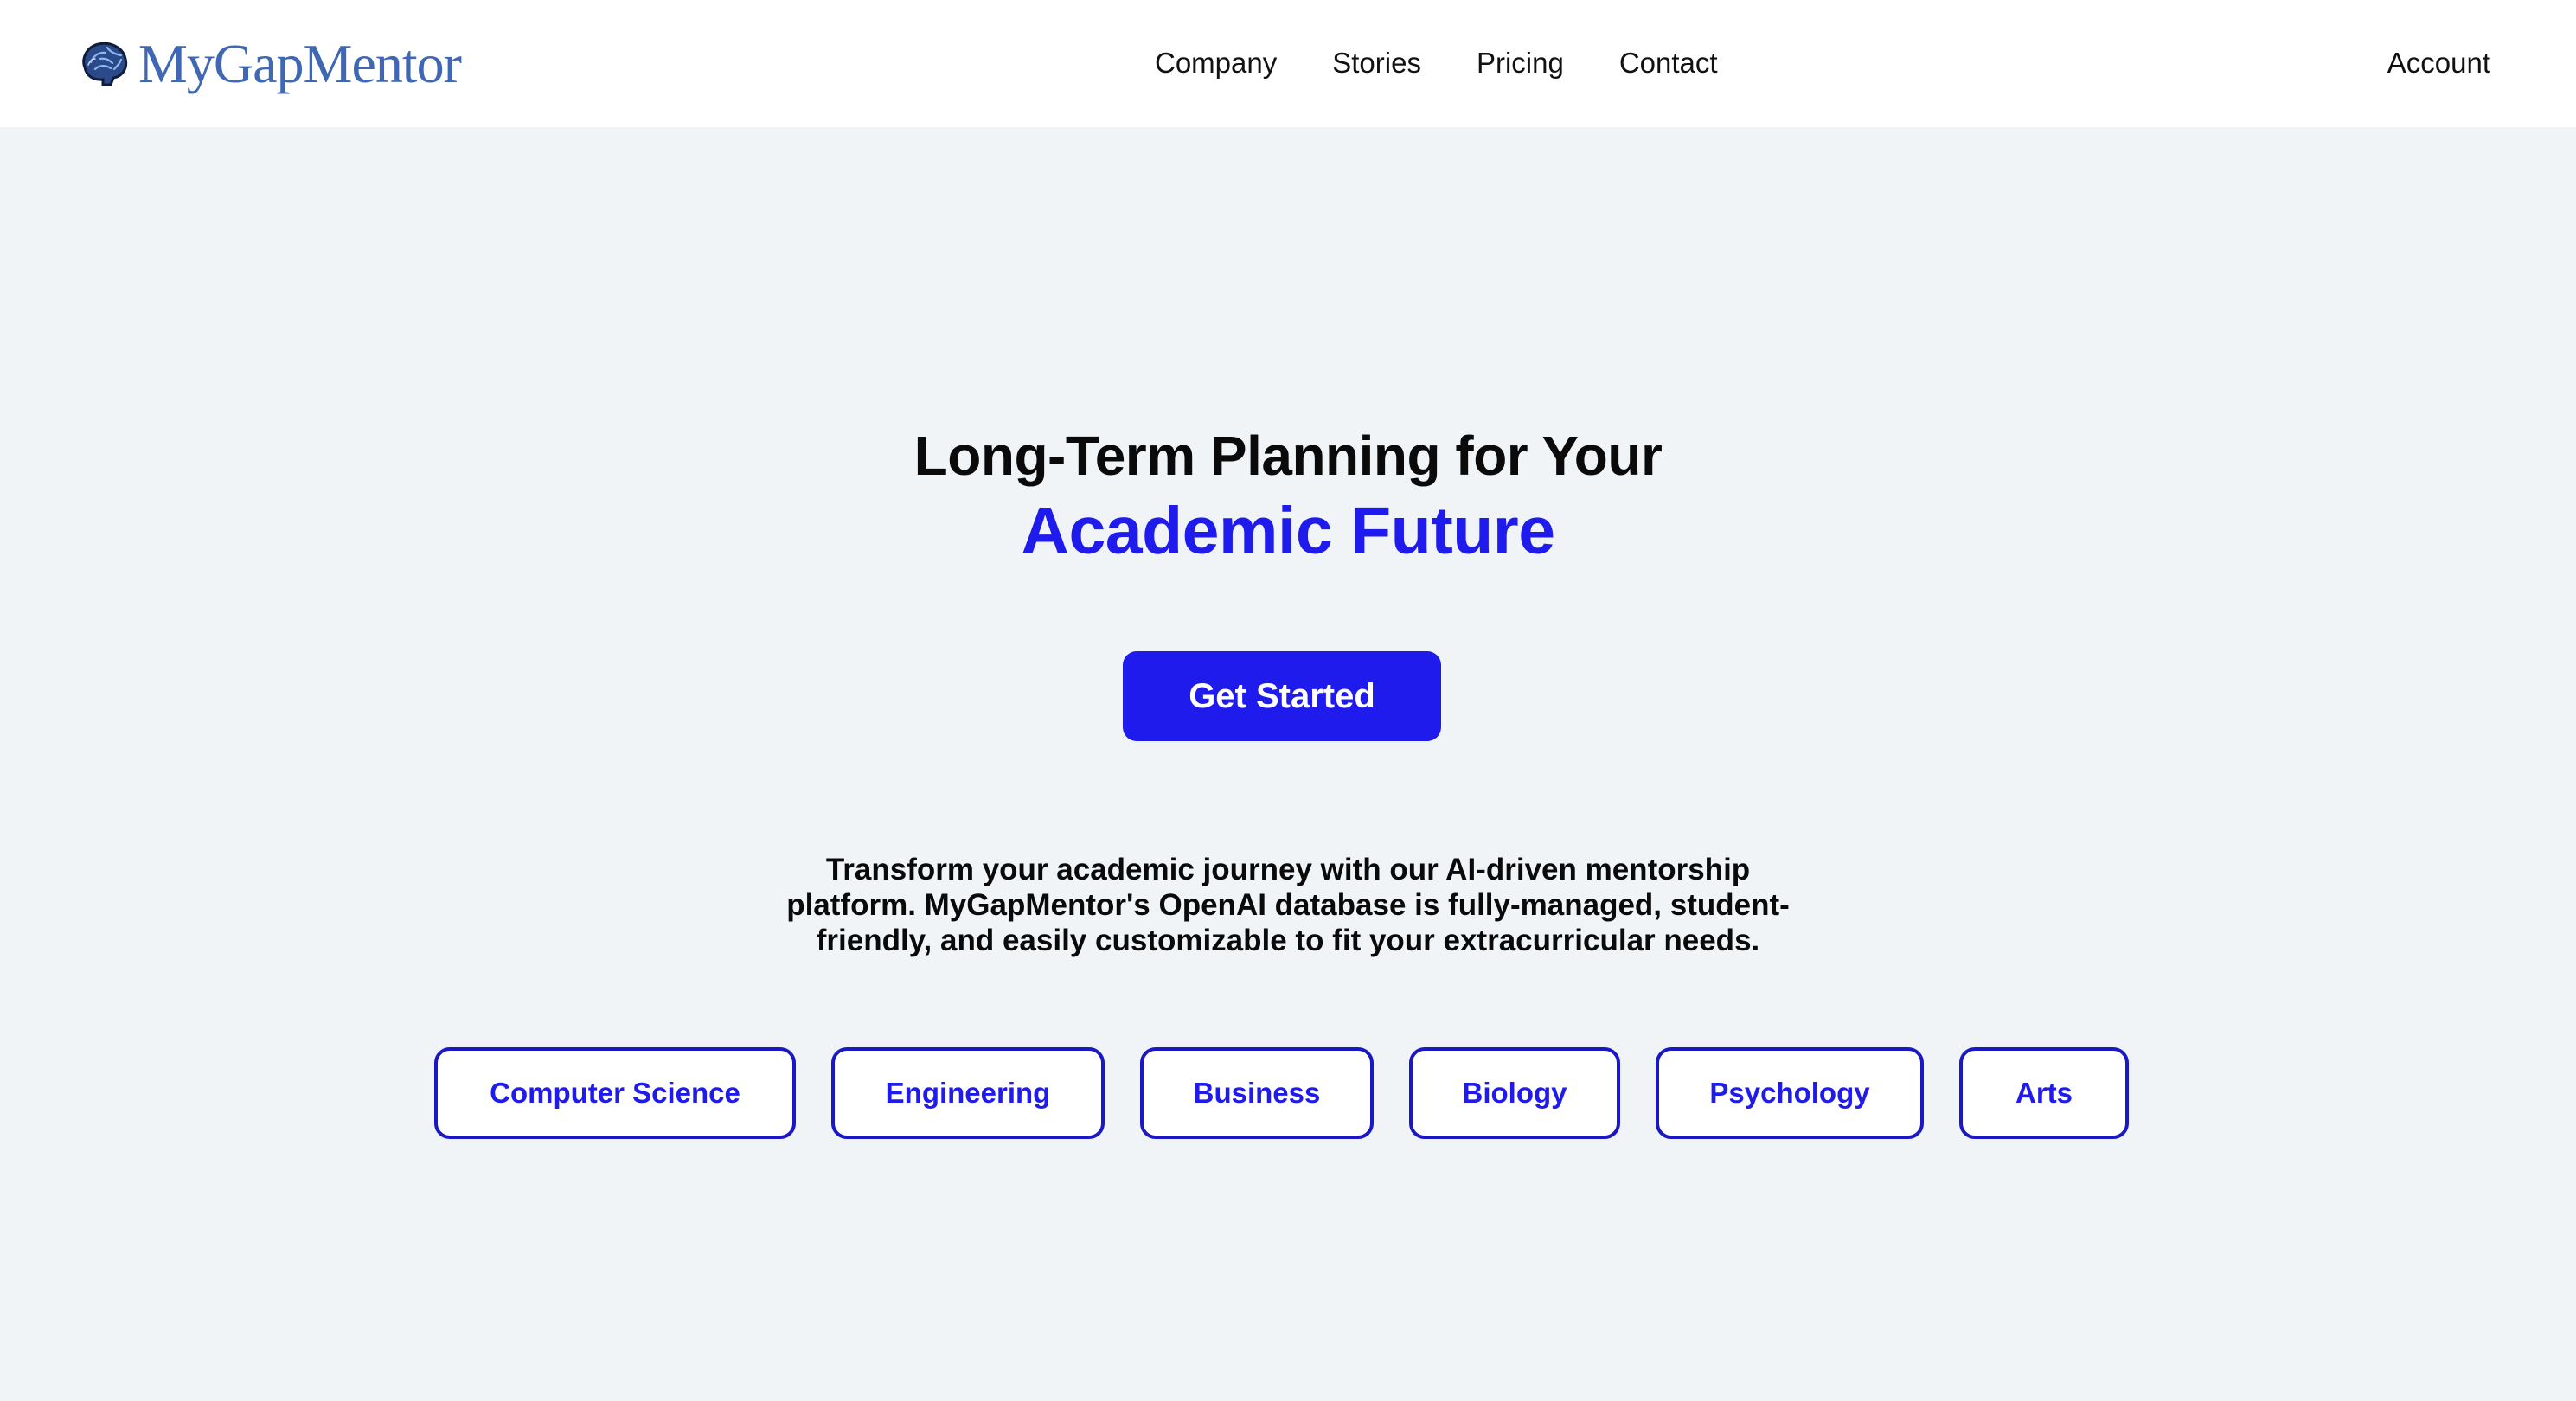  Describe the element at coordinates (1790, 1093) in the screenshot. I see `category-chip-psychology: Psychology` at that location.